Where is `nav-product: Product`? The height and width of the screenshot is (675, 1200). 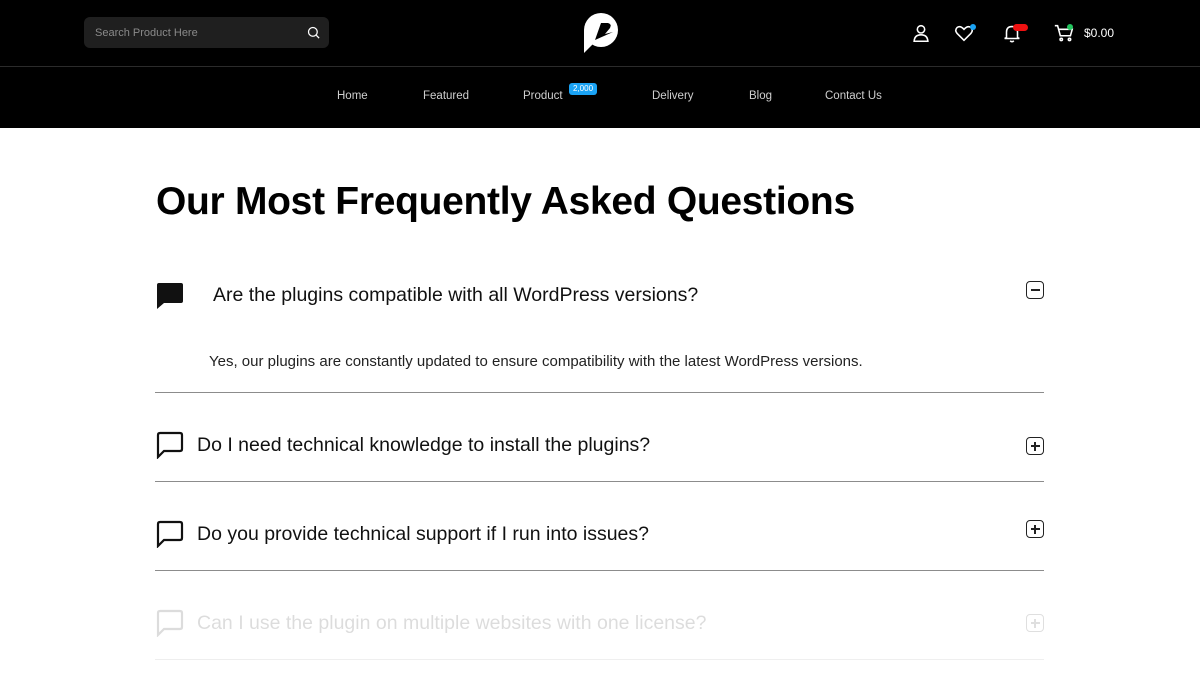
nav-product: Product is located at coordinates (543, 96).